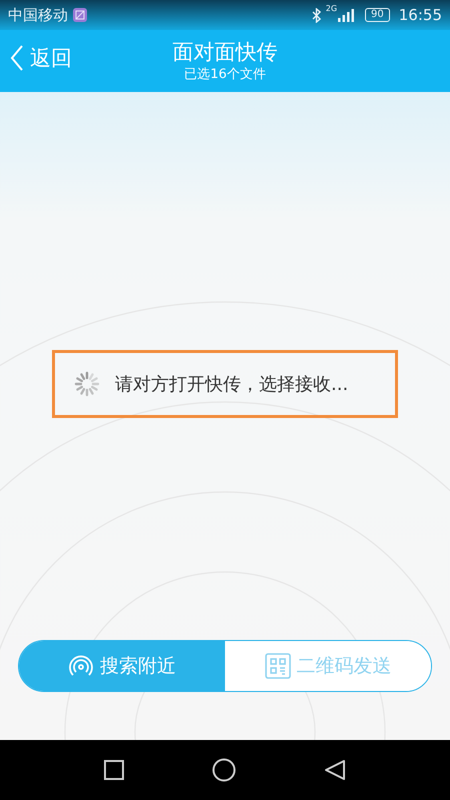 The width and height of the screenshot is (450, 800). Describe the element at coordinates (87, 384) in the screenshot. I see `loading-spinner-icon` at that location.